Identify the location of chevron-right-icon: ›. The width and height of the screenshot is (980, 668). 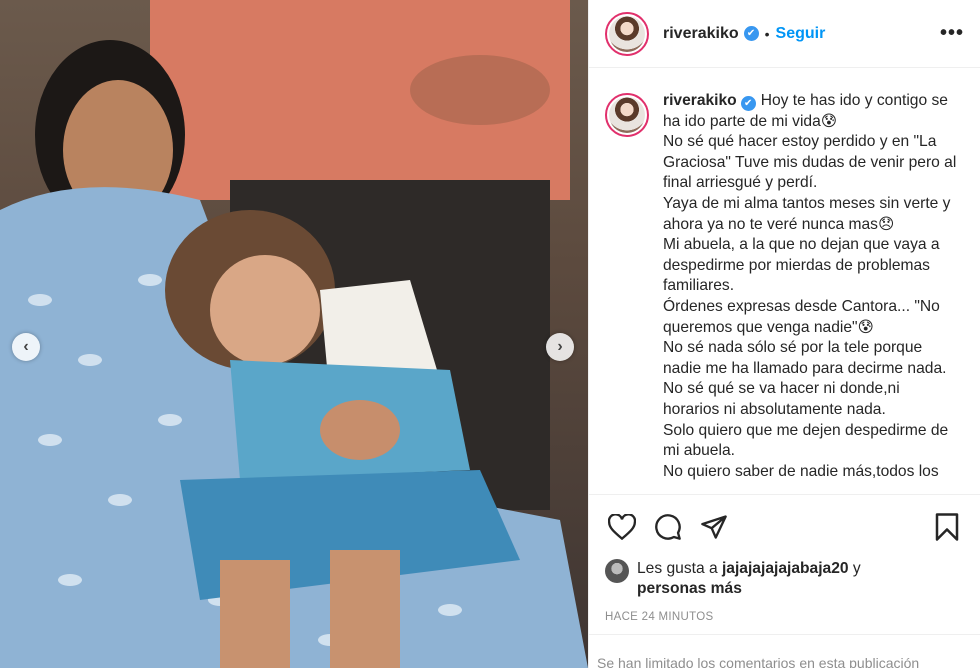
(560, 347).